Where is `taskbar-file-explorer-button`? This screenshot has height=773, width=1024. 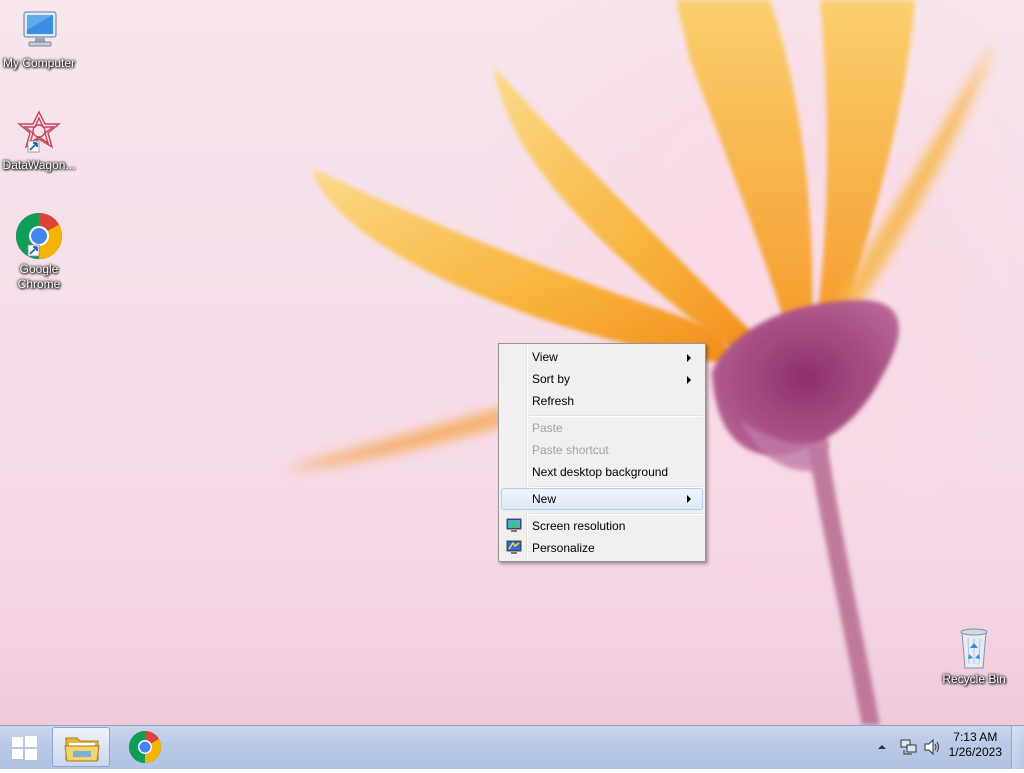
taskbar-file-explorer-button is located at coordinates (81, 747).